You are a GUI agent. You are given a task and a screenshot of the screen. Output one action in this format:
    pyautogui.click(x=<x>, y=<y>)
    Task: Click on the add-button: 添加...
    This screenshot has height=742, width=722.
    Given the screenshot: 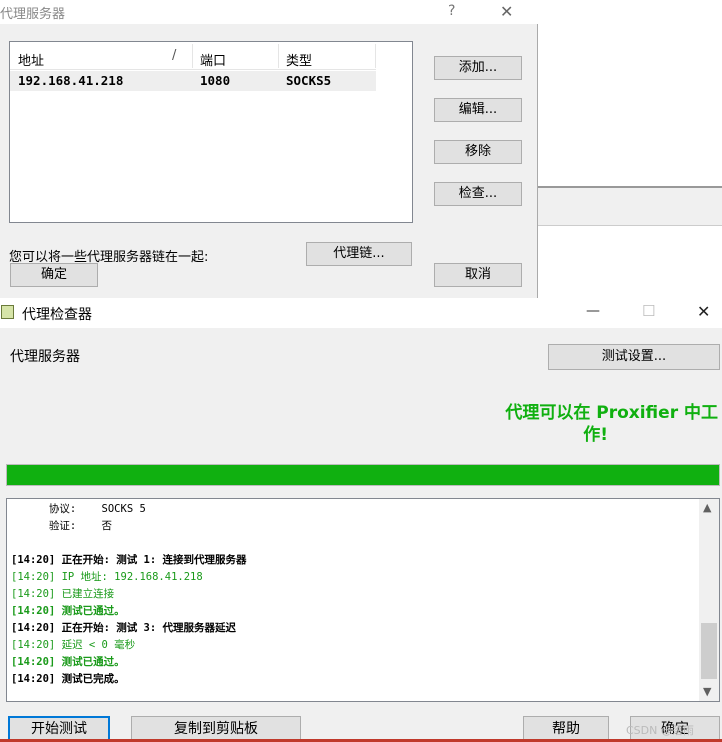 What is the action you would take?
    pyautogui.click(x=478, y=68)
    